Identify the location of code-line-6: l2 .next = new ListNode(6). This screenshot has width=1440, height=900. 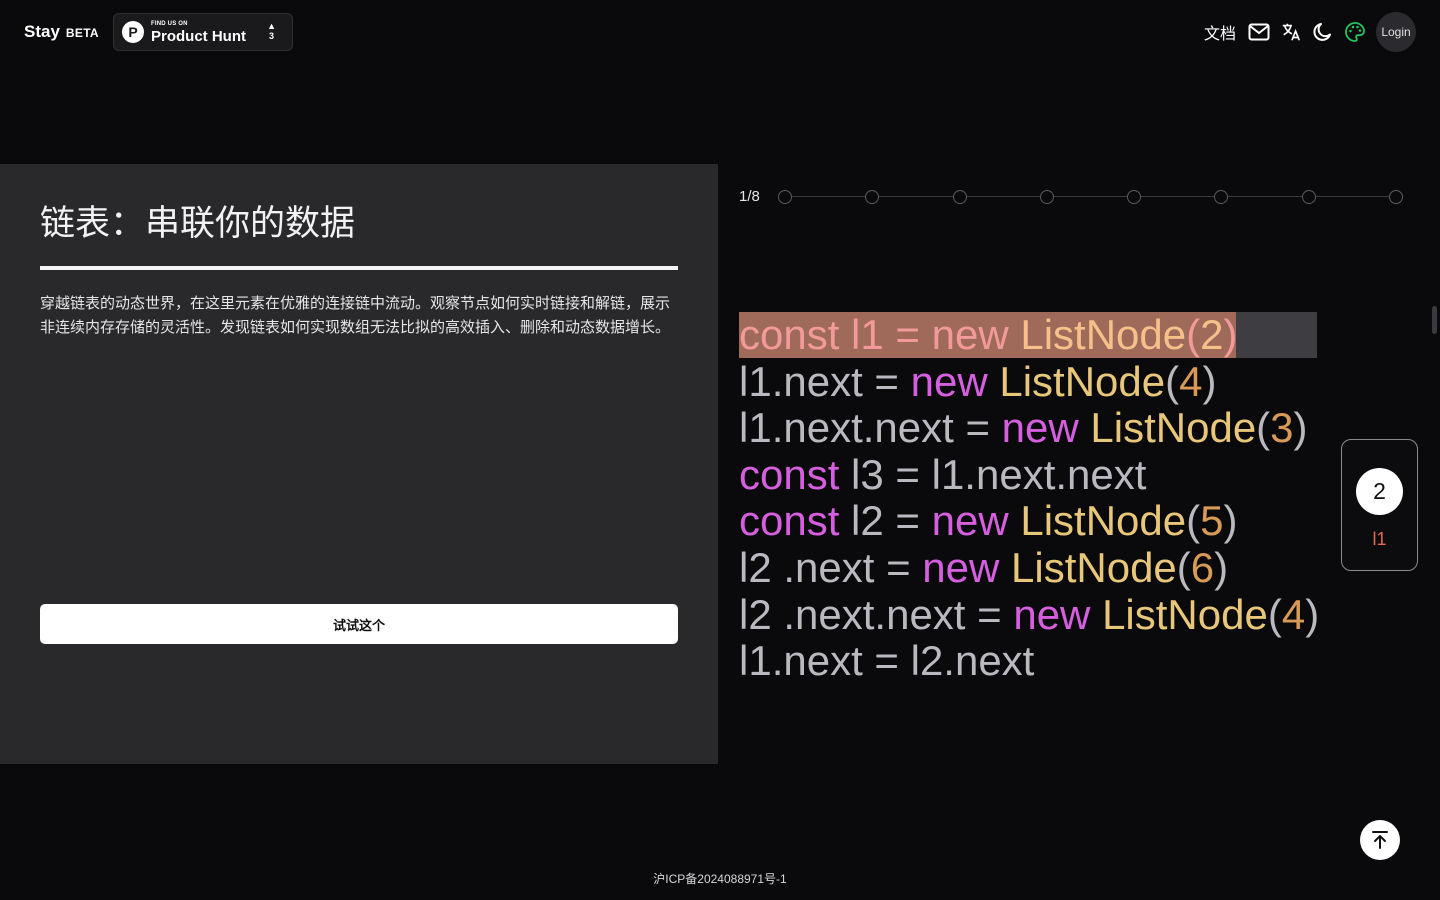
(1039, 567).